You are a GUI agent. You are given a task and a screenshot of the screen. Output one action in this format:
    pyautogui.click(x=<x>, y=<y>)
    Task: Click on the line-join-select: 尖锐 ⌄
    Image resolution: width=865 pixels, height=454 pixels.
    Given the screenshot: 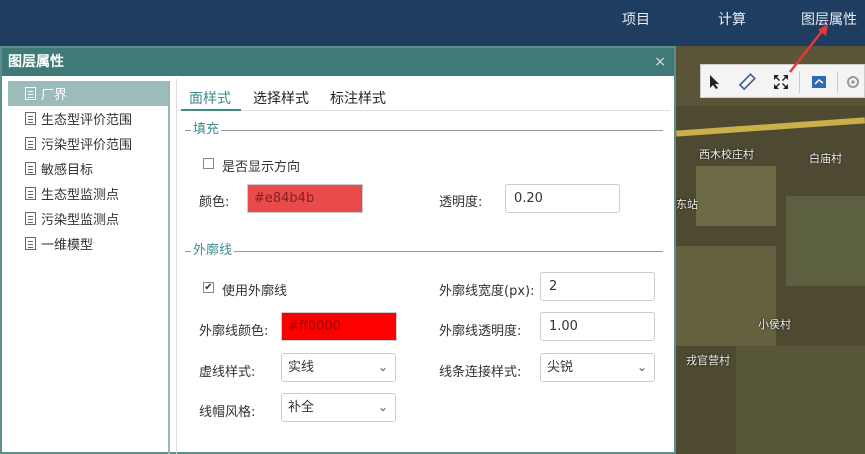 What is the action you would take?
    pyautogui.click(x=597, y=367)
    